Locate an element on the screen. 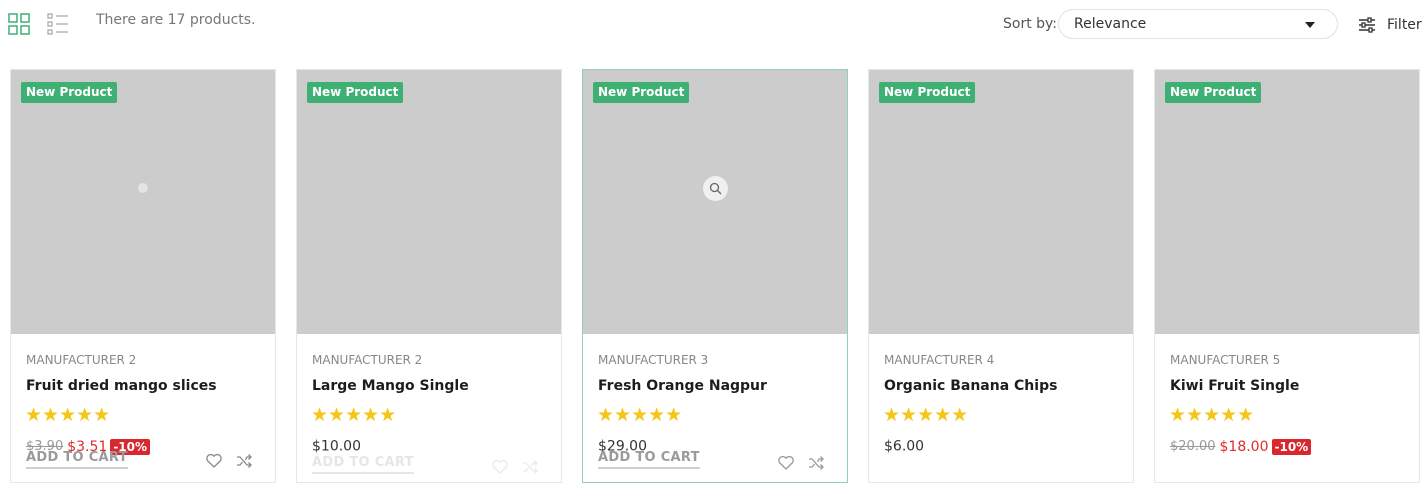 The height and width of the screenshot is (493, 1427). caret-down-icon is located at coordinates (1310, 25).